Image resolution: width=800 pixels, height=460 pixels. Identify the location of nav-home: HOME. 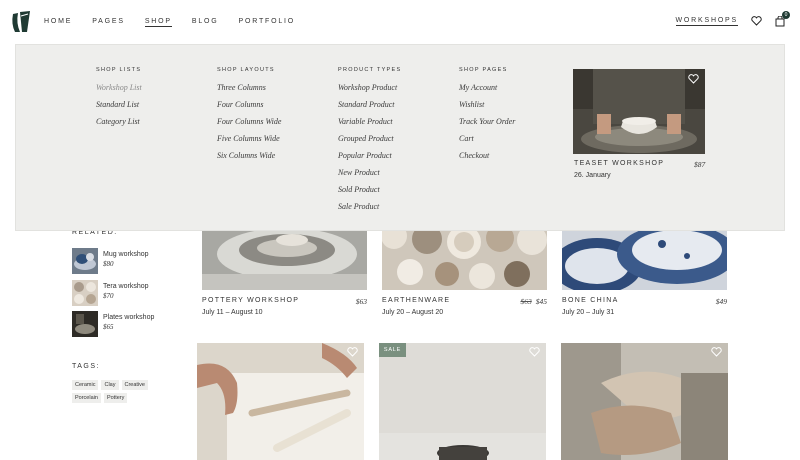
(58, 22).